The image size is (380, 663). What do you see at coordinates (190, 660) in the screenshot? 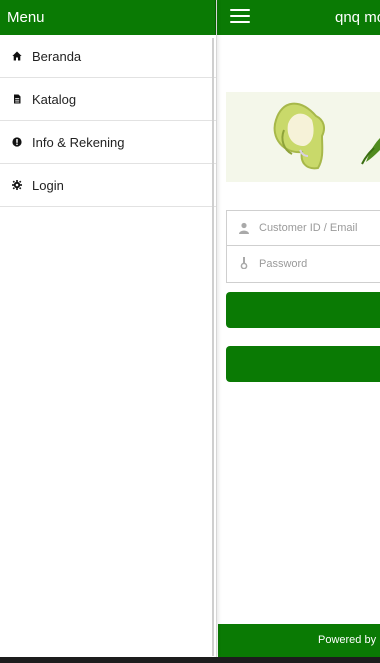
I see `bottom-system-strip` at bounding box center [190, 660].